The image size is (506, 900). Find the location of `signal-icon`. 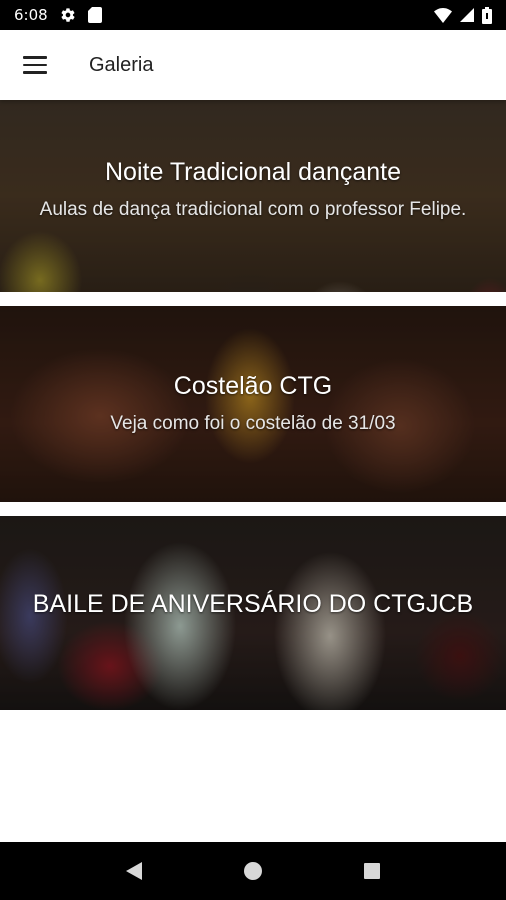

signal-icon is located at coordinates (467, 15).